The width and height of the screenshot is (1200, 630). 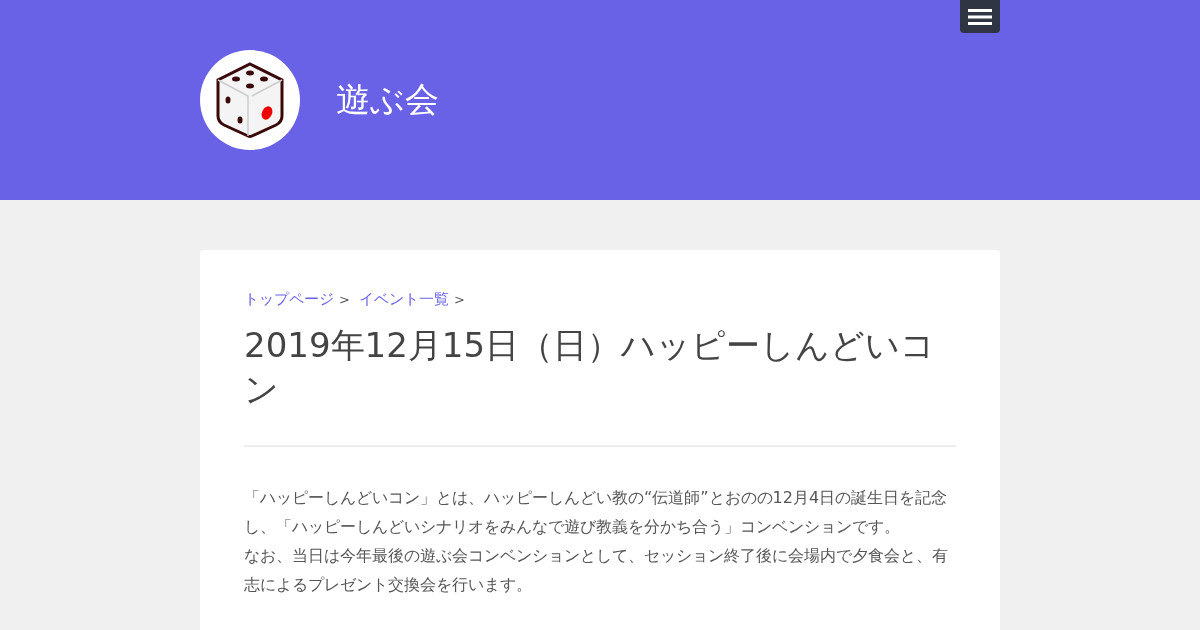 What do you see at coordinates (289, 299) in the screenshot?
I see `breadcrumb-link: トップページ` at bounding box center [289, 299].